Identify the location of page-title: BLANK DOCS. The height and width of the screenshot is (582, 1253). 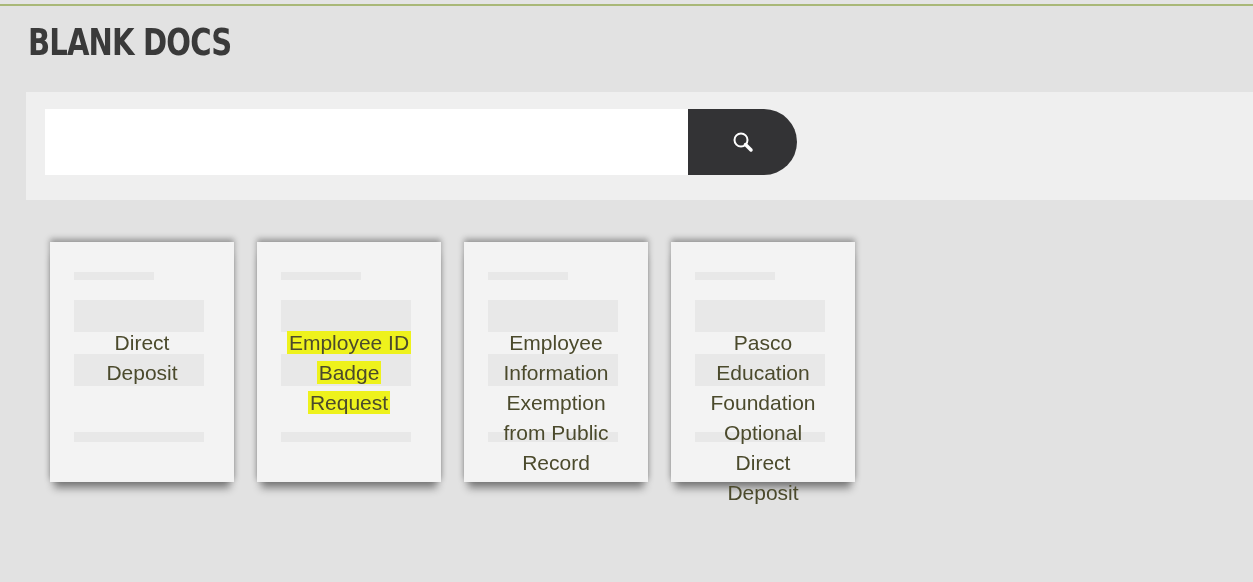
(130, 42).